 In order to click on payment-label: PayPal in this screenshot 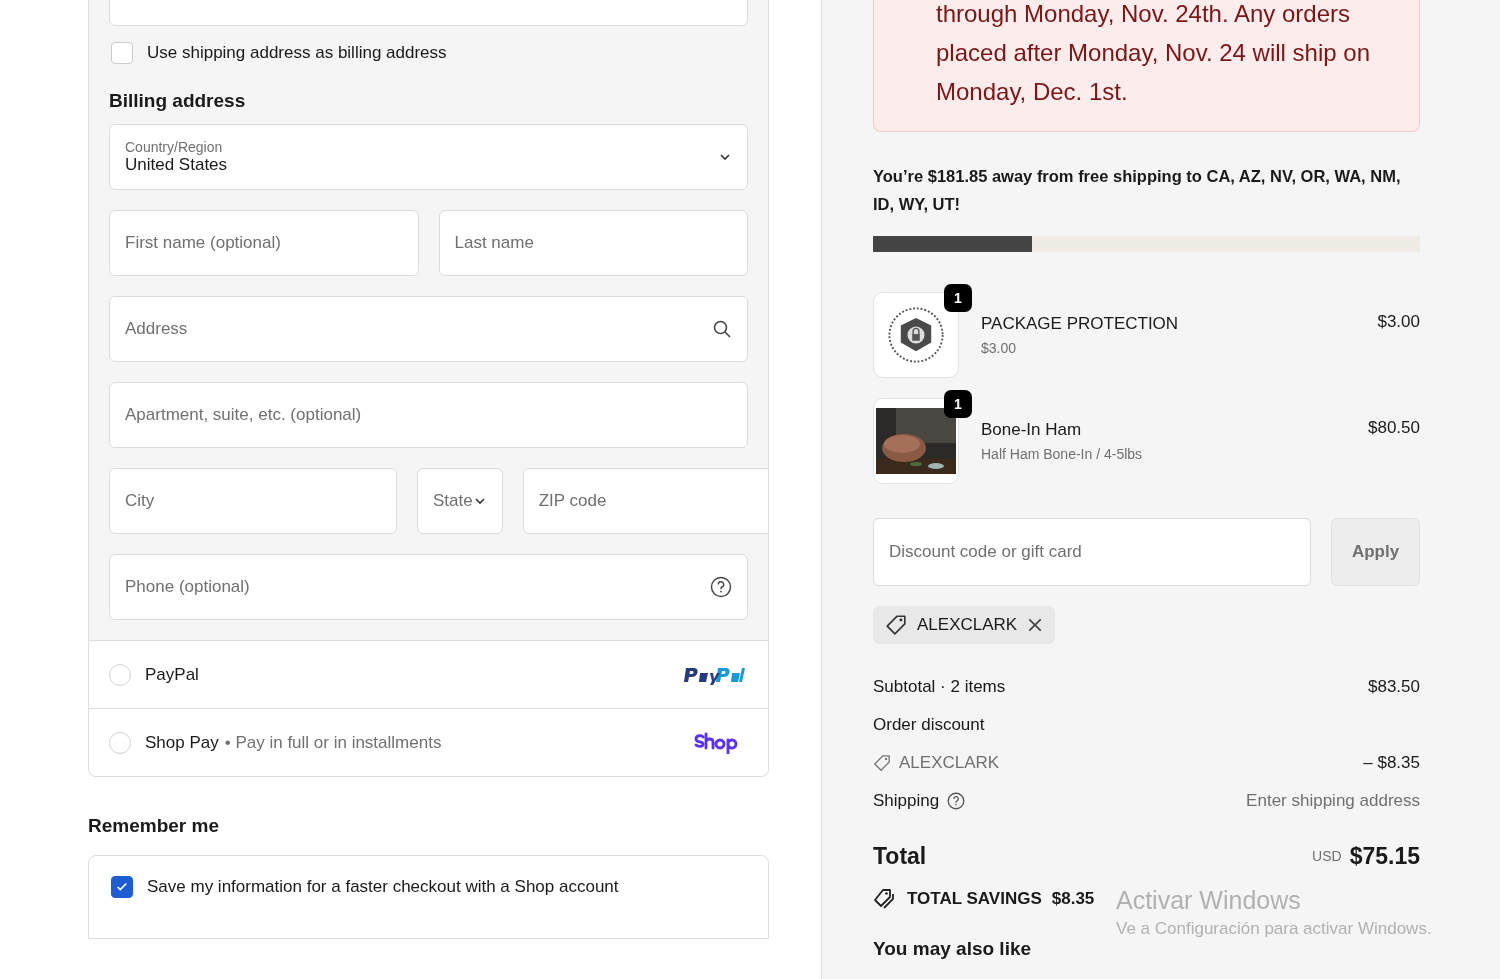, I will do `click(172, 674)`.